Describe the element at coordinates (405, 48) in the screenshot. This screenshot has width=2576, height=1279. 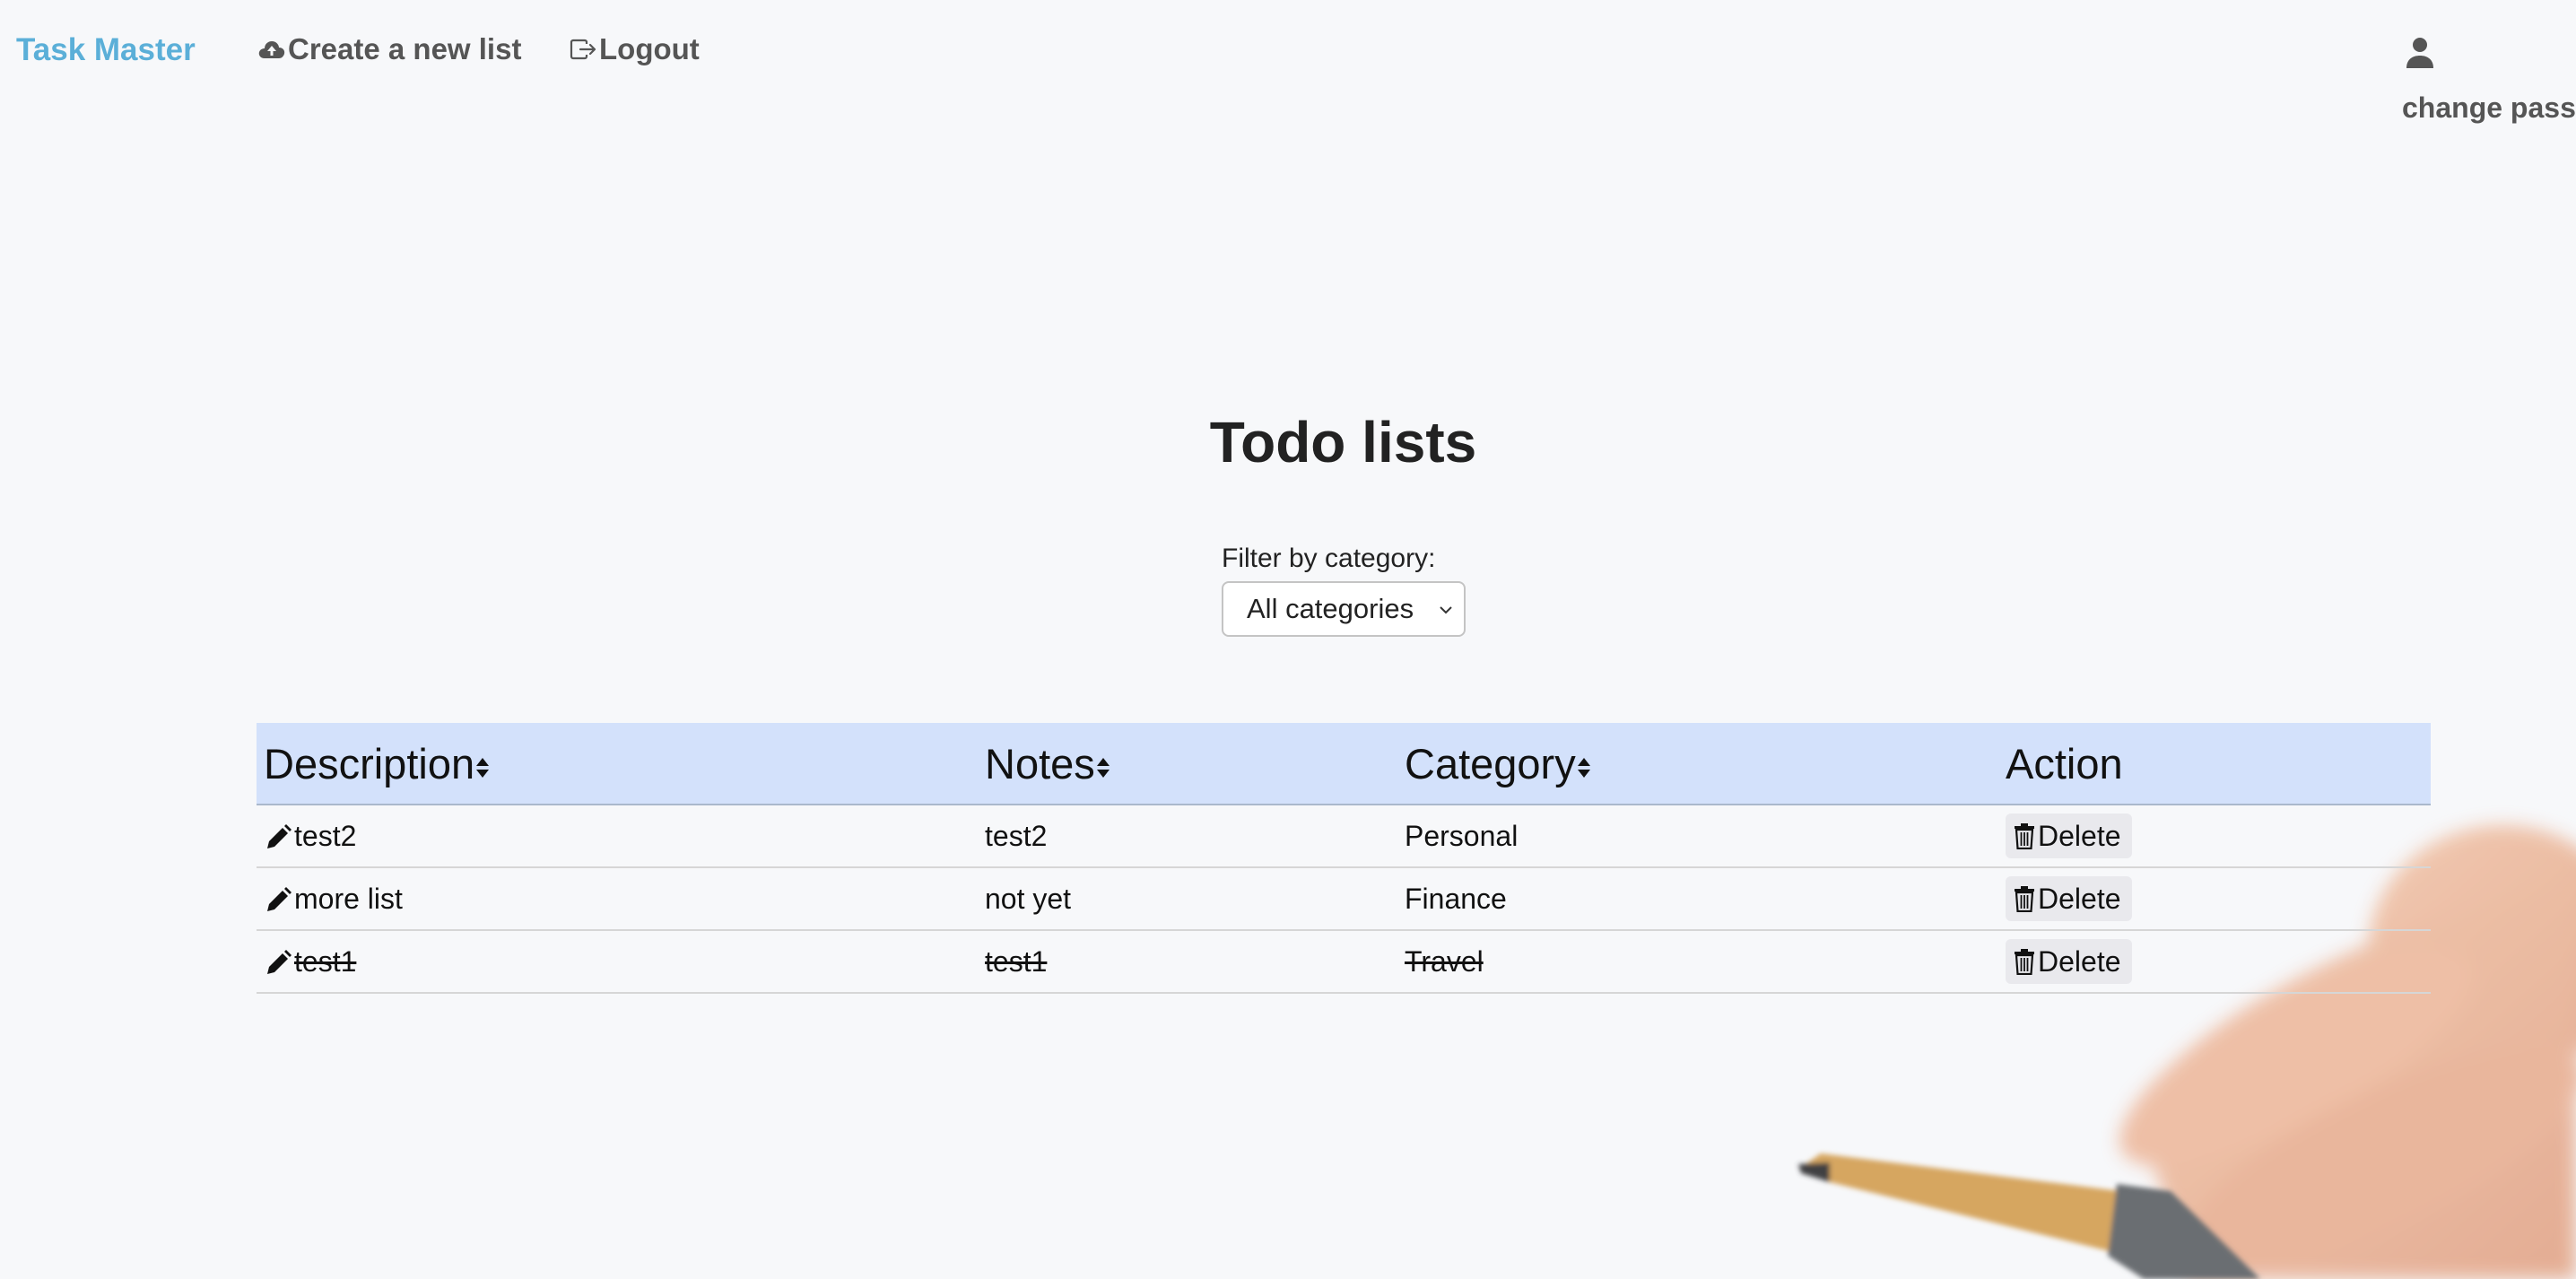
I see `create-list-label: Create a new list` at that location.